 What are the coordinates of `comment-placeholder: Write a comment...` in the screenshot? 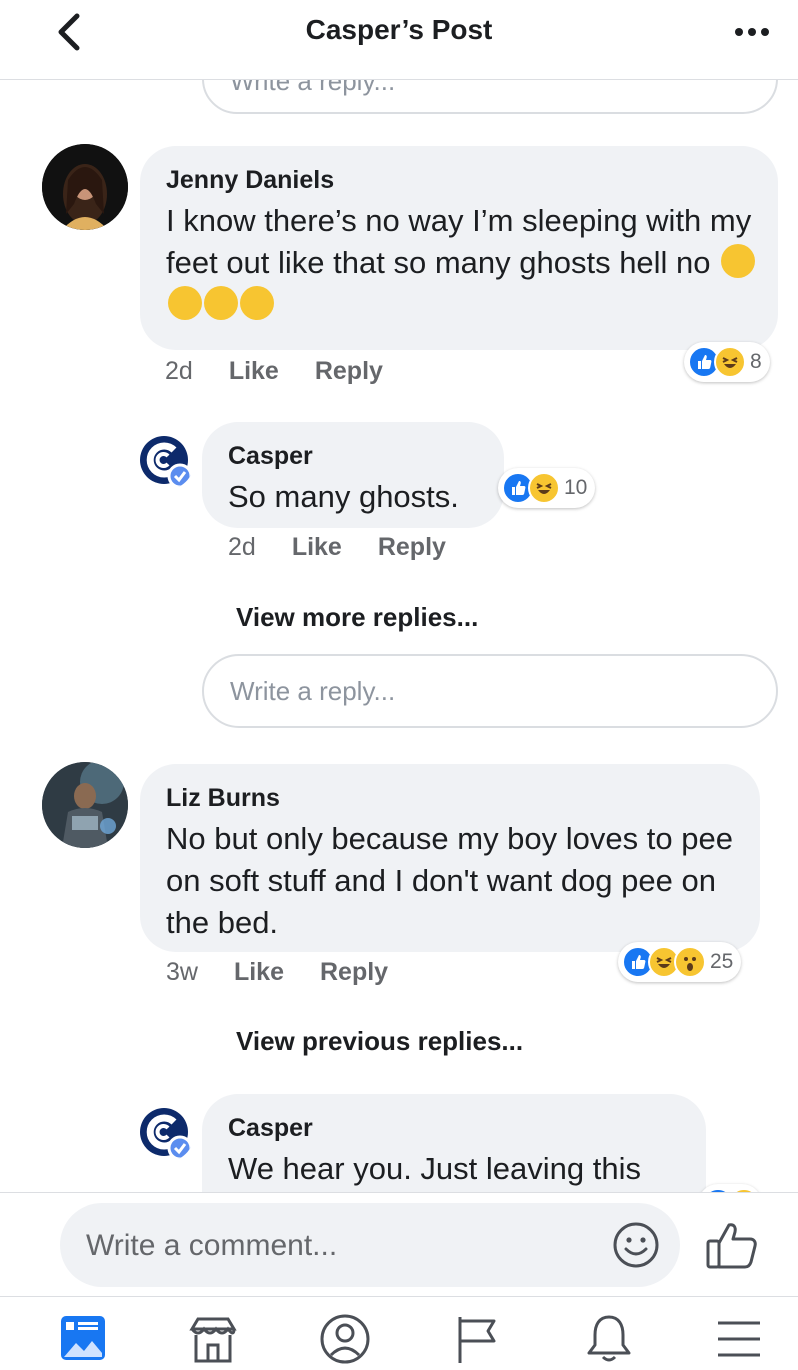 It's located at (212, 1245).